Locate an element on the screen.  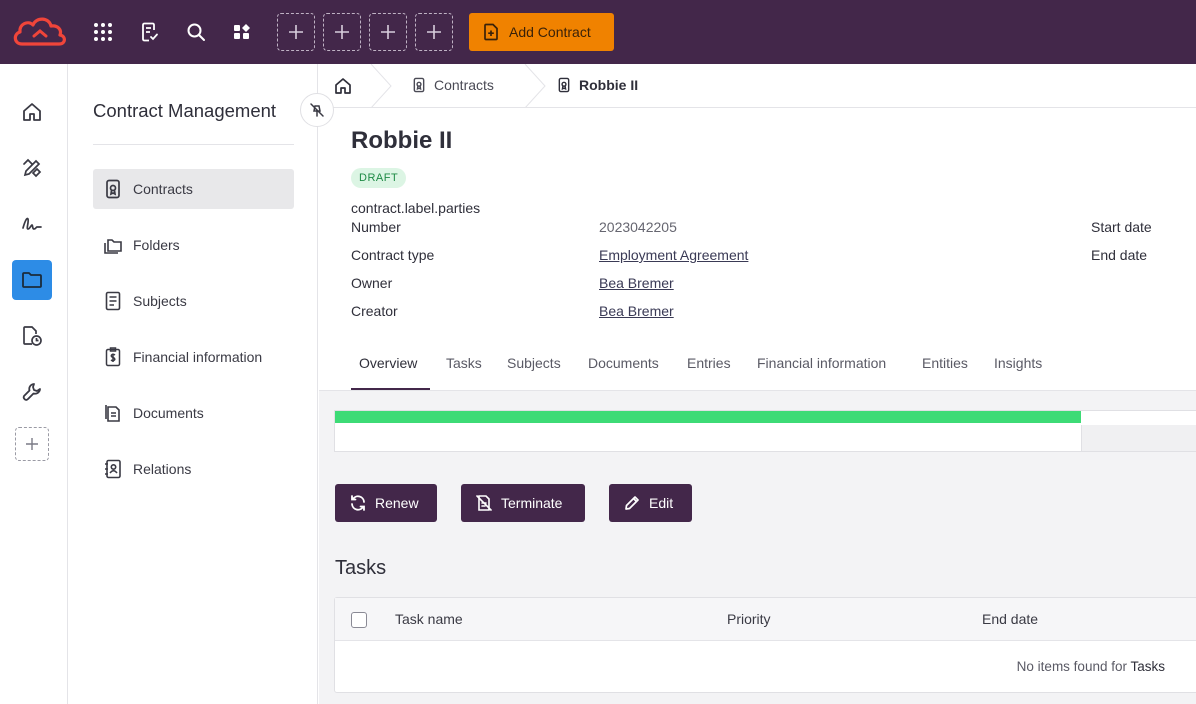
progress-bar-fill is located at coordinates (708, 417).